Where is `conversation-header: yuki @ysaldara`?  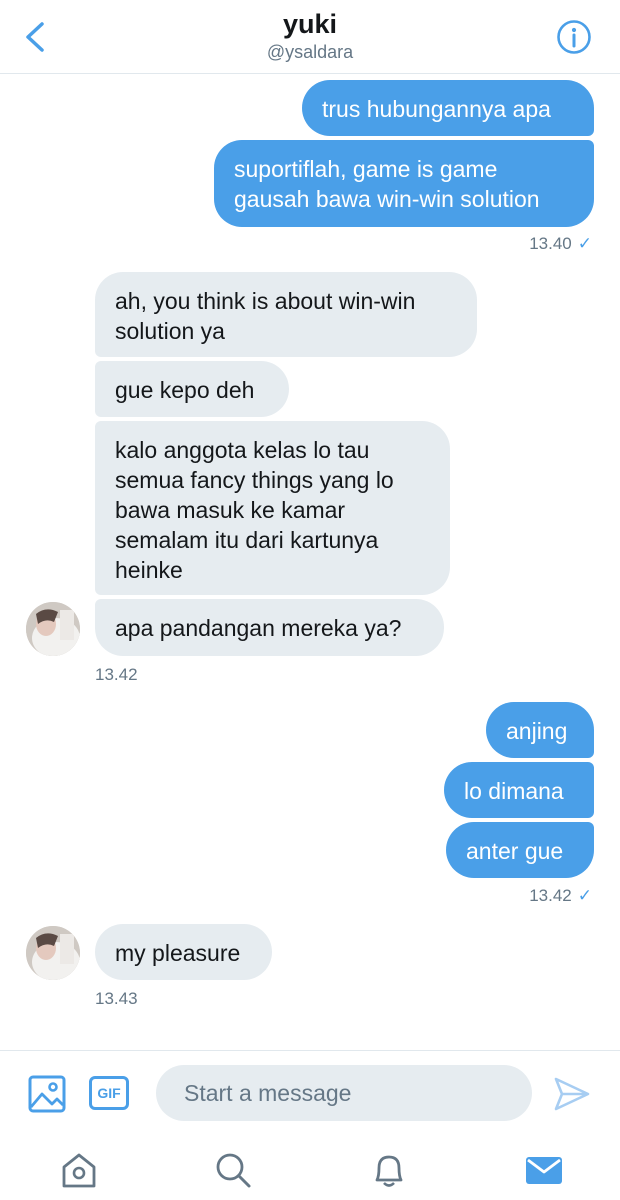
conversation-header: yuki @ysaldara is located at coordinates (310, 37).